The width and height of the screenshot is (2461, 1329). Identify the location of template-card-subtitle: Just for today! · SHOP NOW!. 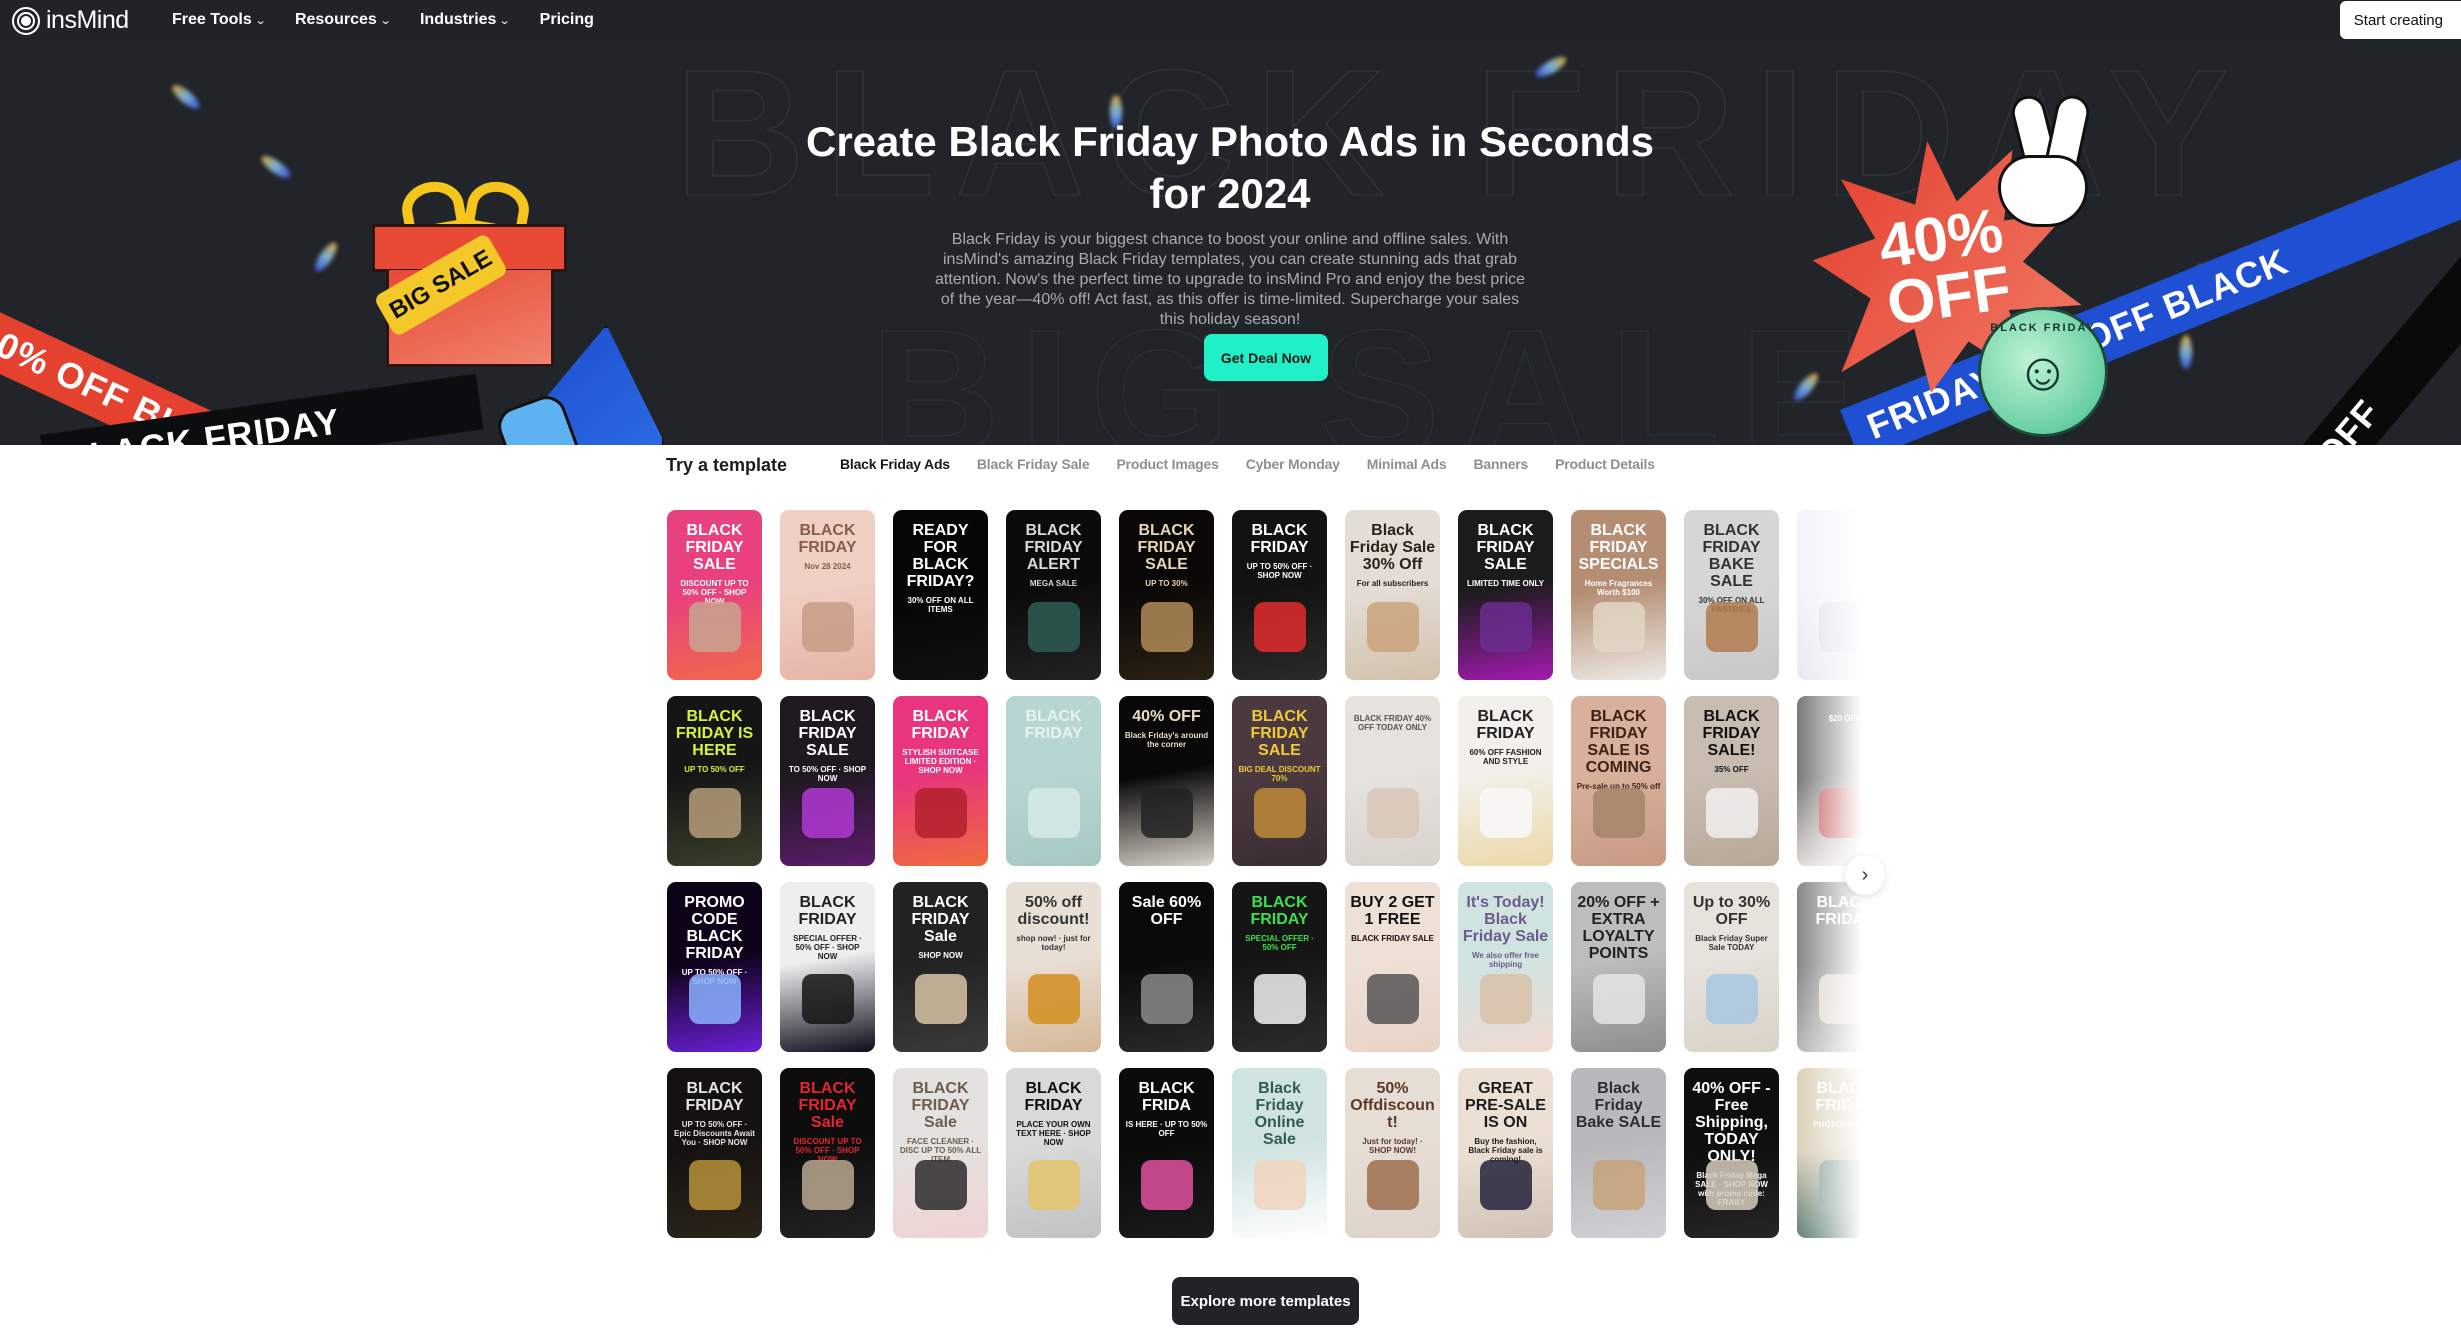
(1392, 1146).